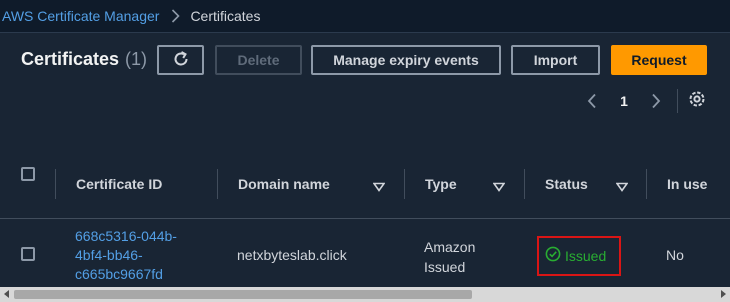  I want to click on type-line: Amazon, so click(450, 247).